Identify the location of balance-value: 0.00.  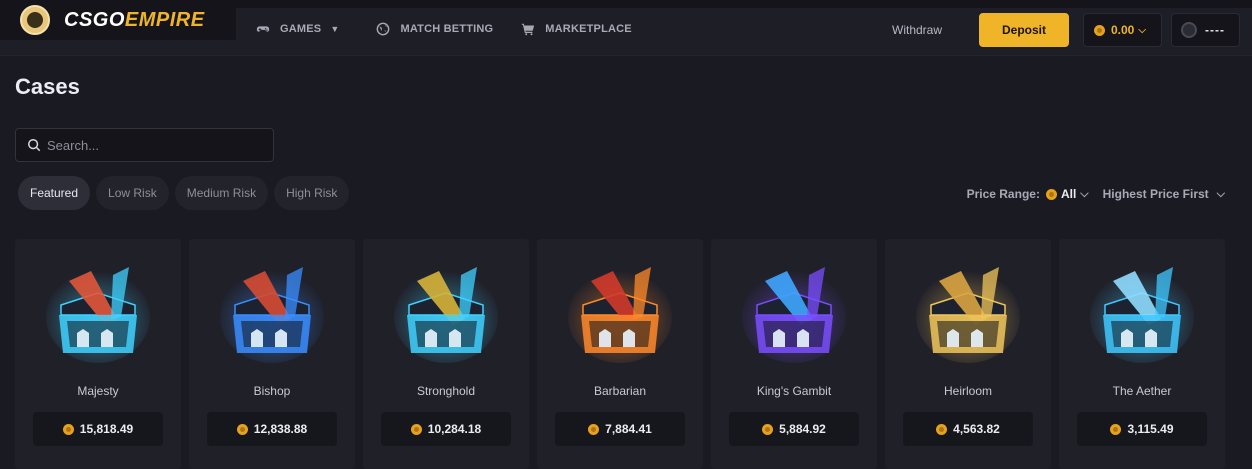
(1123, 30).